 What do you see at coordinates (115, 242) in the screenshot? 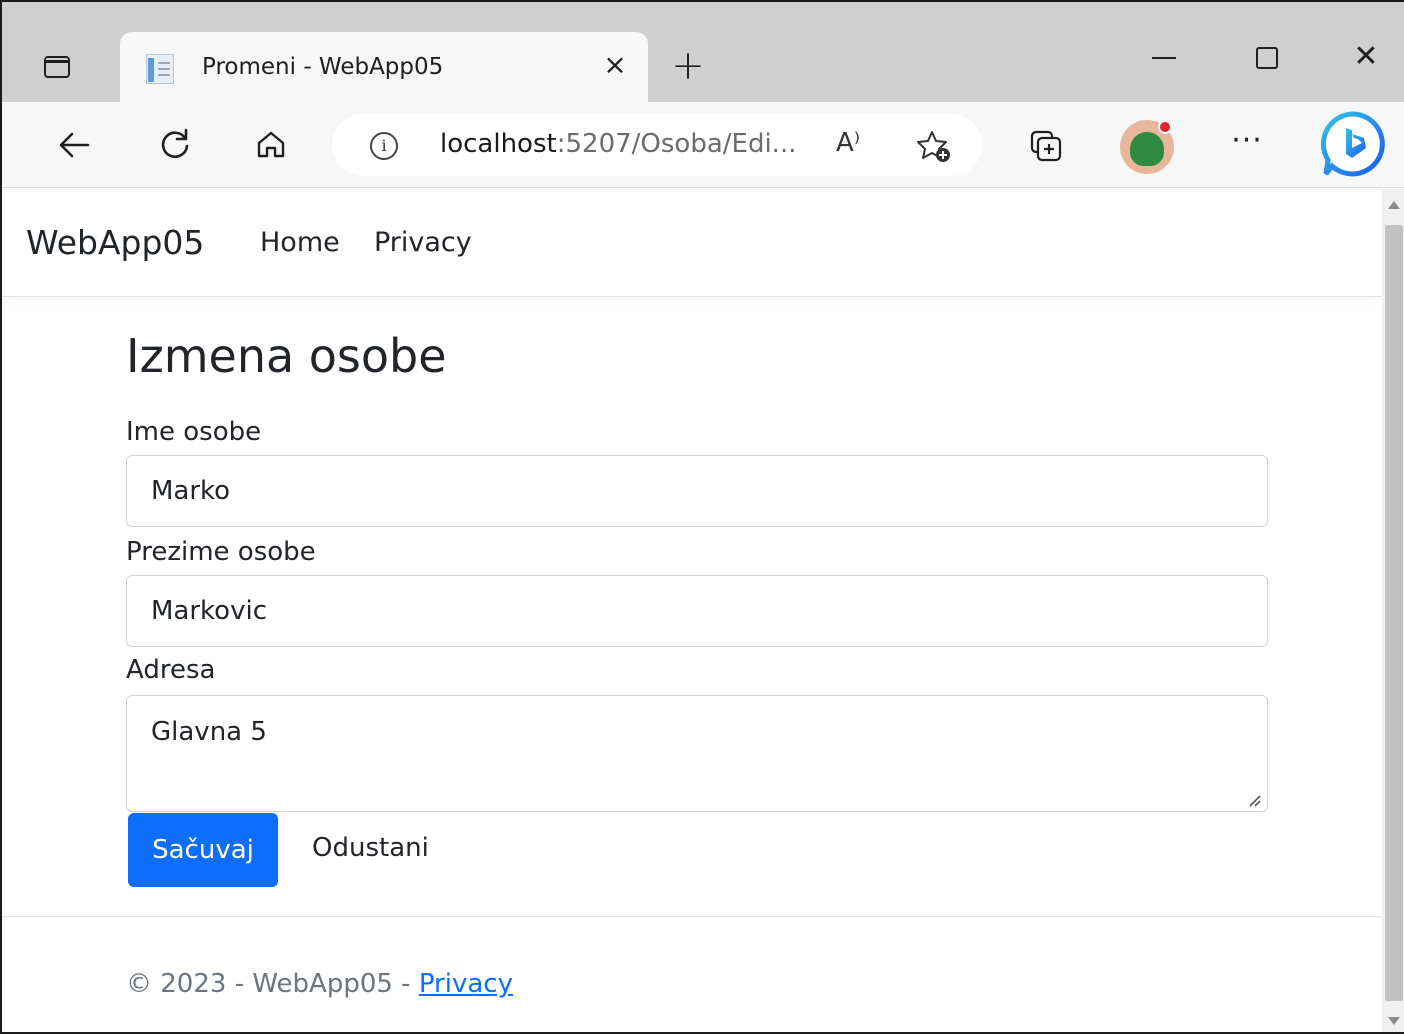
I see `navbar-brand: WebApp05` at bounding box center [115, 242].